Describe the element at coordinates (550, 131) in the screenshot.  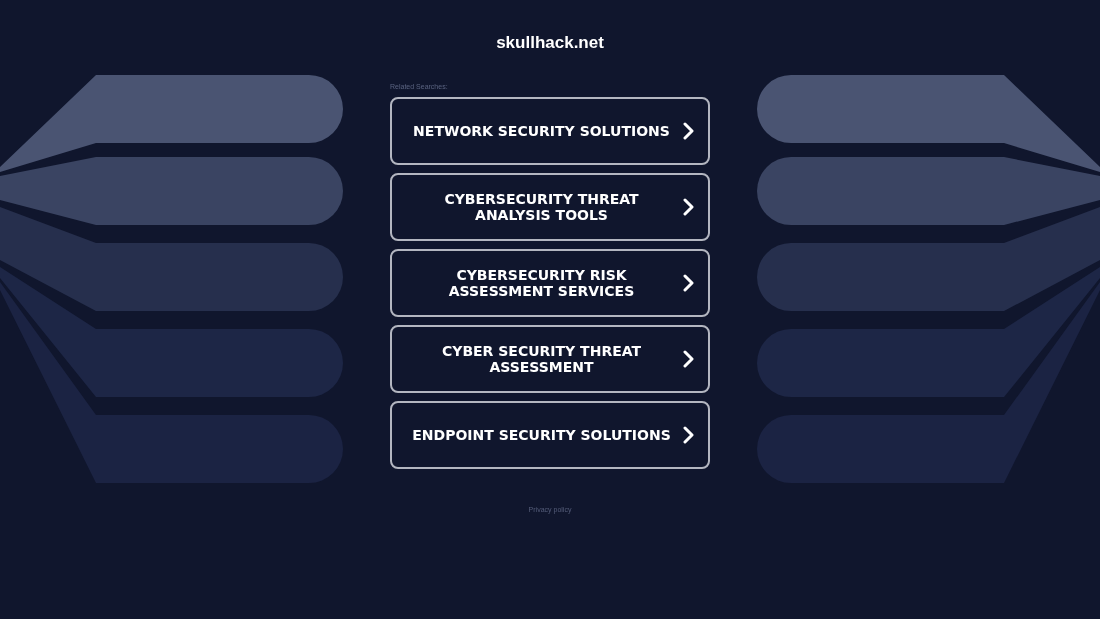
I see `related-search-button: NETWORK SECURITY SOLUTIONS` at that location.